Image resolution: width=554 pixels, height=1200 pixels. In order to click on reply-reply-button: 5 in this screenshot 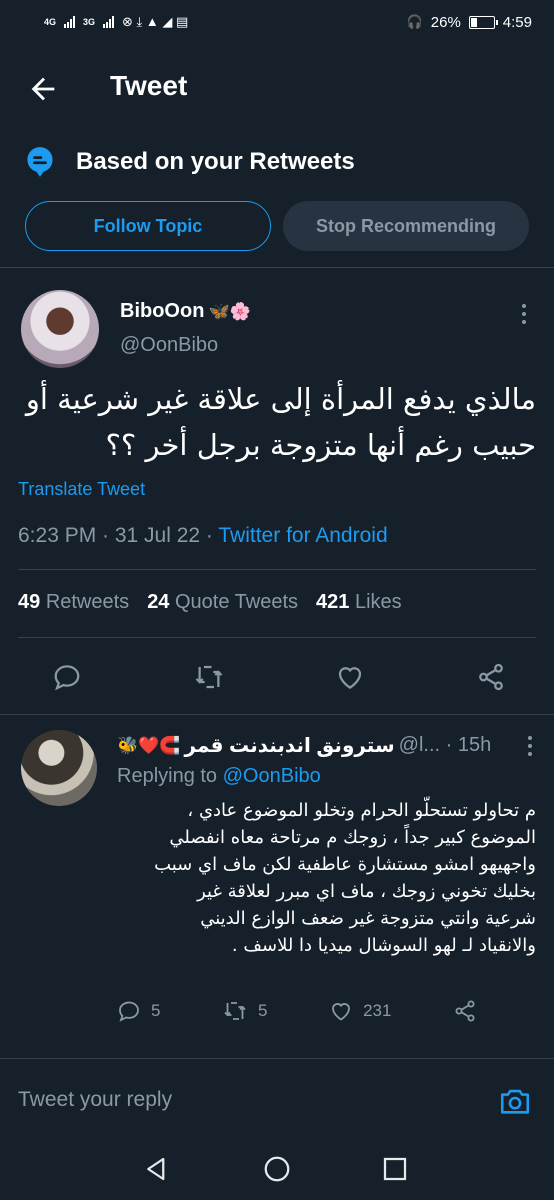, I will do `click(138, 1011)`.